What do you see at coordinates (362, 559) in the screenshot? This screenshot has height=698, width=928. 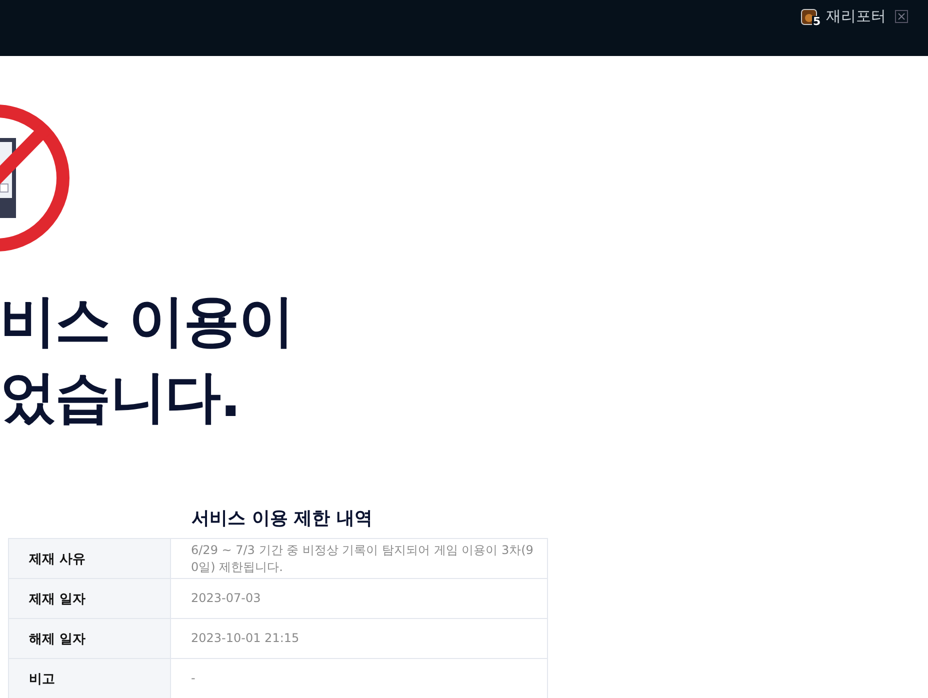 I see `table-cell-text: 6/29 ~ 7/3 기간 중 비정상 기록이 탐지되어 게임 이용이 3차(9 0일) 제한됩니다.` at bounding box center [362, 559].